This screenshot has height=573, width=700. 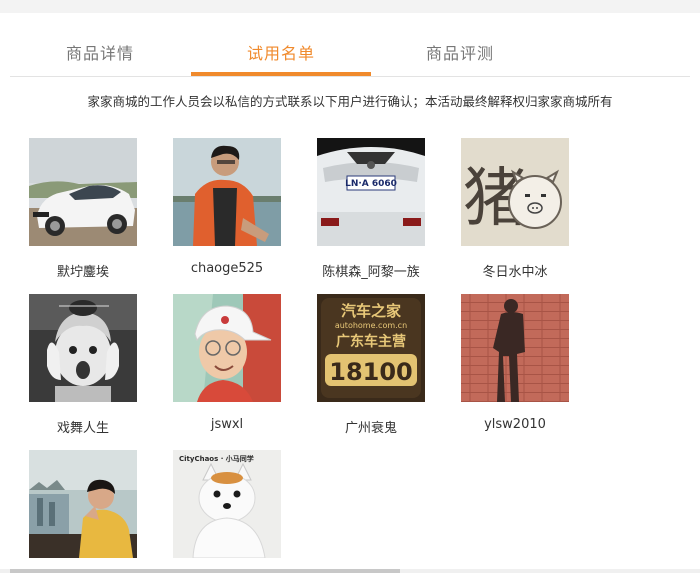 What do you see at coordinates (371, 341) in the screenshot?
I see `svg-text: 广东车主营` at bounding box center [371, 341].